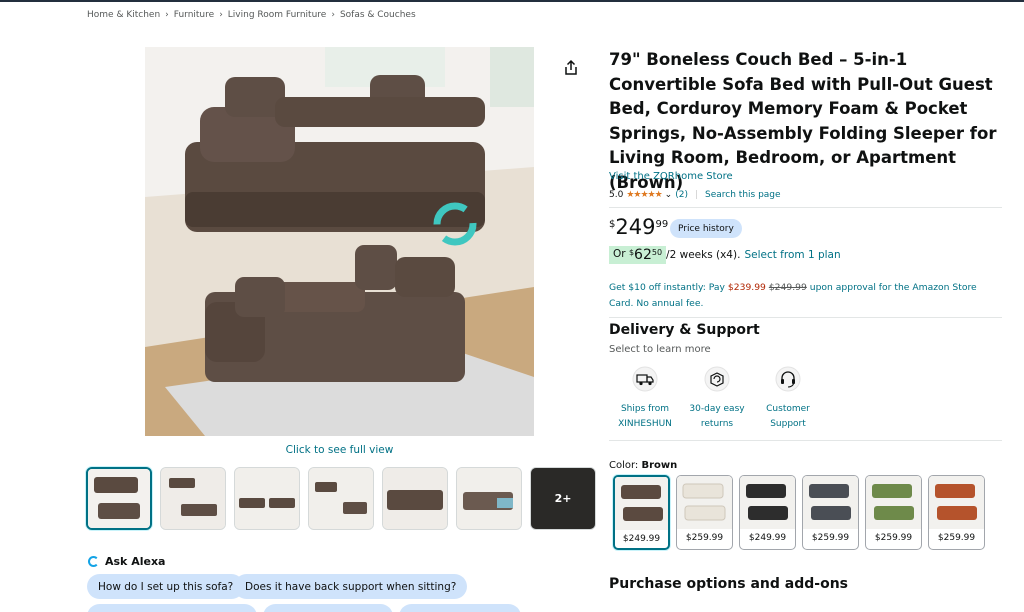  I want to click on installment-whole: 62, so click(643, 255).